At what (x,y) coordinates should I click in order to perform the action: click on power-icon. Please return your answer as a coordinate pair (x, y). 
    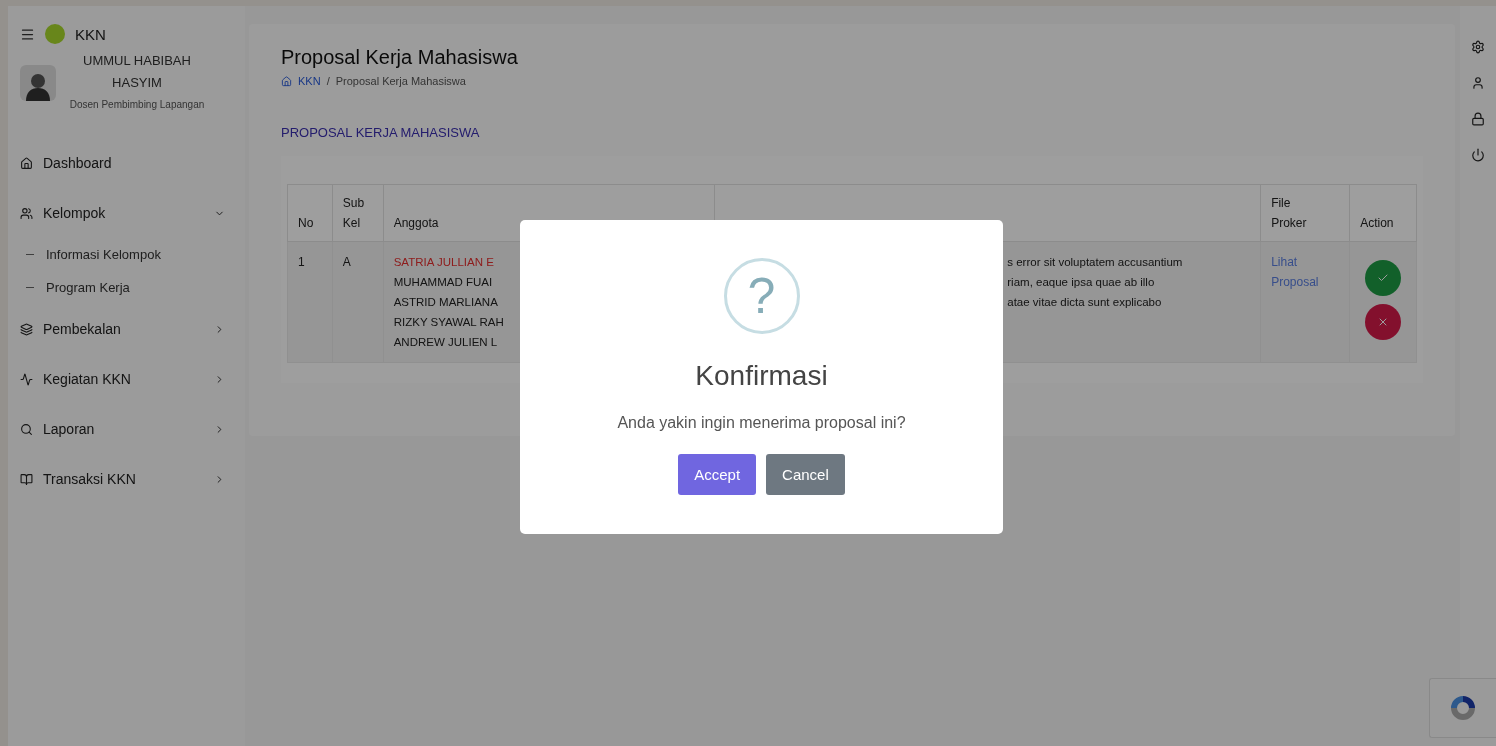
    Looking at the image, I should click on (1478, 155).